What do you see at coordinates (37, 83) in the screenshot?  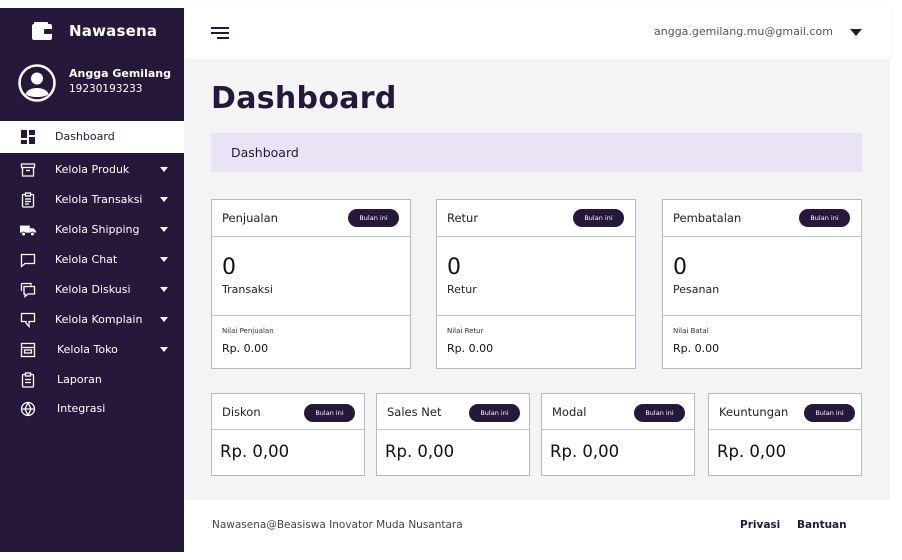 I see `user-avatar-icon` at bounding box center [37, 83].